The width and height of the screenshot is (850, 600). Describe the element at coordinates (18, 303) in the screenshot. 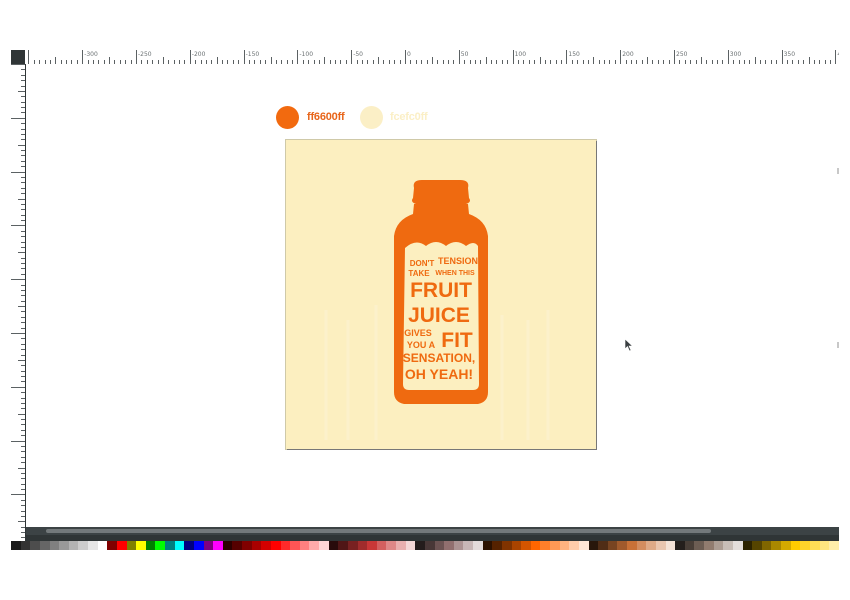

I see `vertical-ruler` at that location.